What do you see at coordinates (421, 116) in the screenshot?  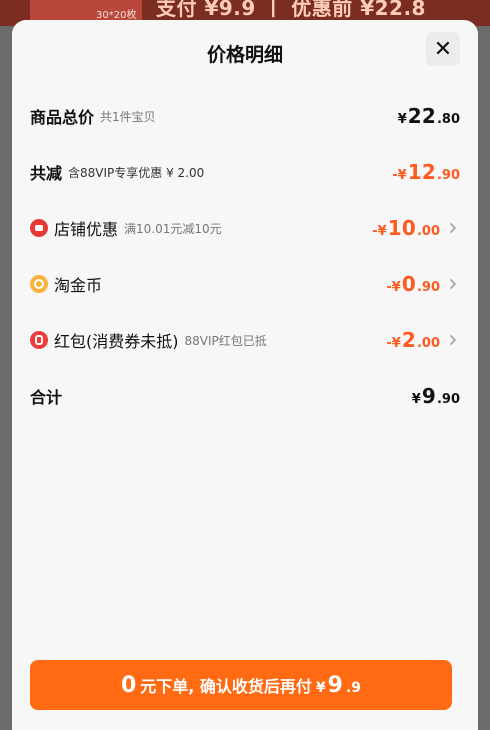 I see `row-total-amount-int: 22` at bounding box center [421, 116].